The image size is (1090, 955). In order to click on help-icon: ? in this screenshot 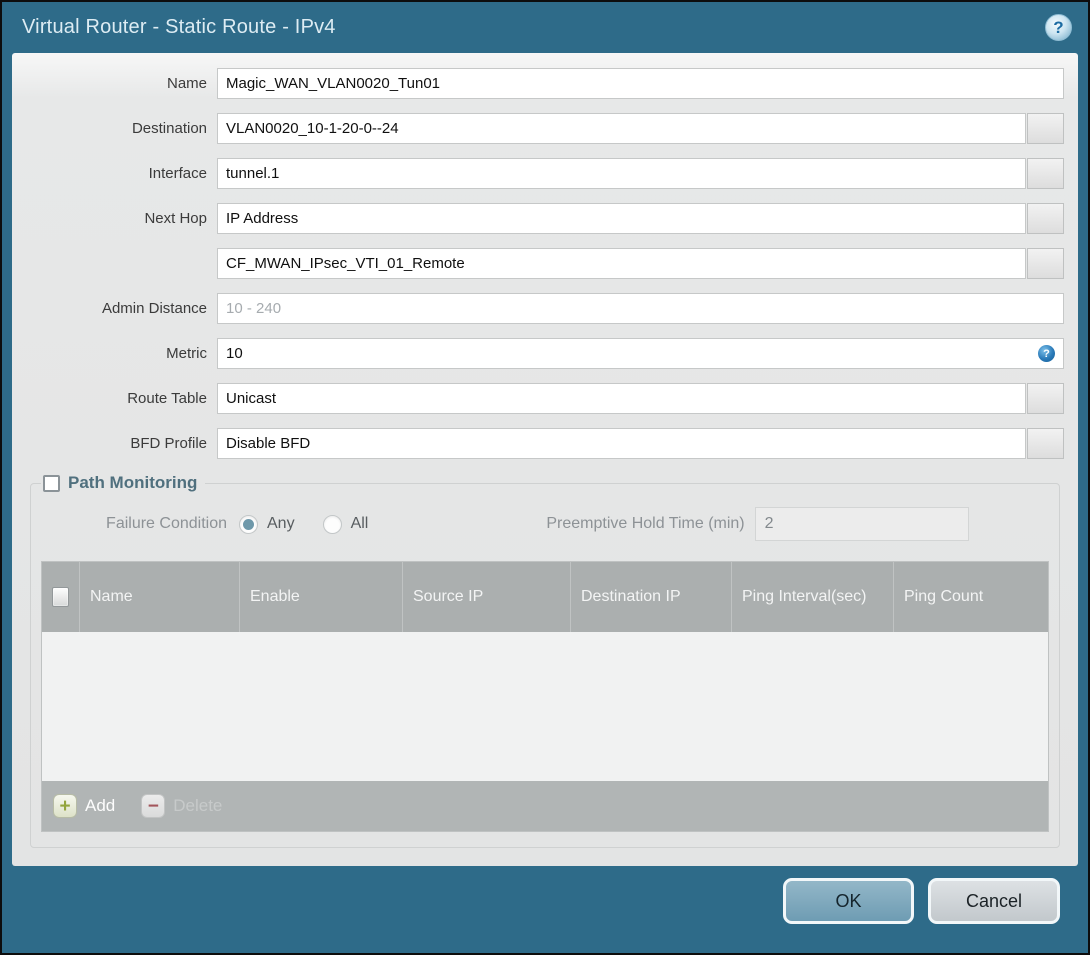, I will do `click(1058, 27)`.